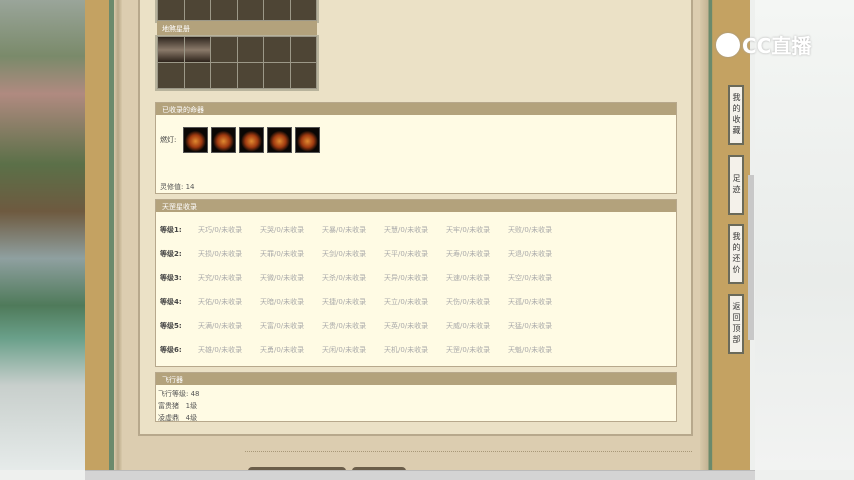 The height and width of the screenshot is (480, 854). What do you see at coordinates (530, 350) in the screenshot?
I see `star-entry: 天魁/0/未收录` at bounding box center [530, 350].